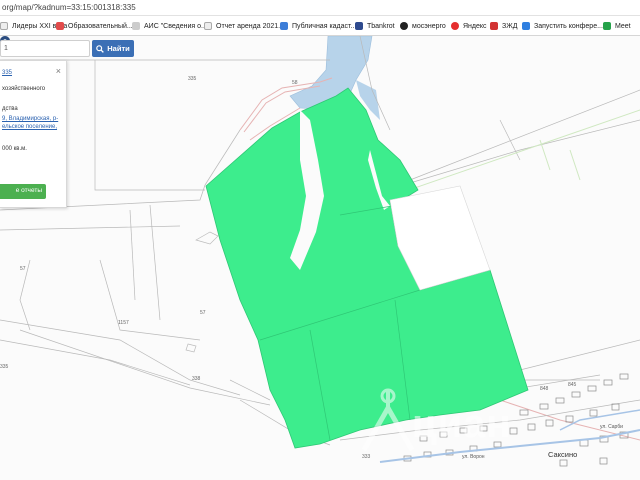 This screenshot has width=640, height=480. I want to click on bookmark-8: Яндекс, so click(469, 26).